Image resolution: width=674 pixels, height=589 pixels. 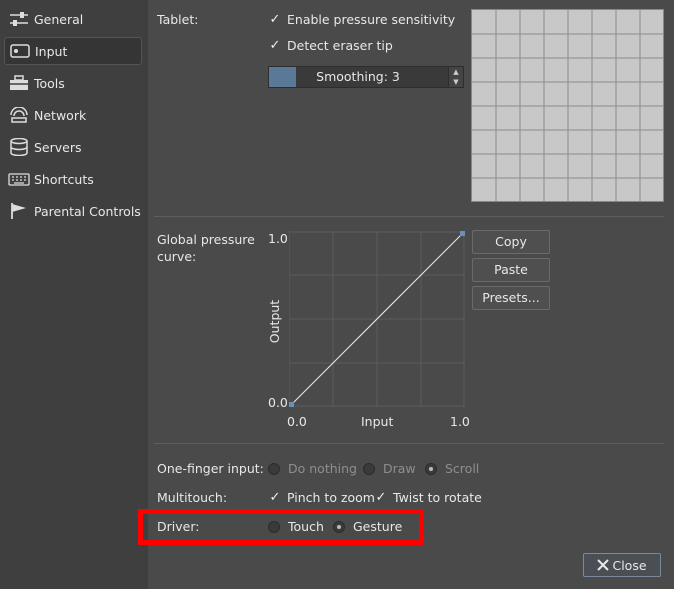 I want to click on sidebar-item-label: Shortcuts, so click(x=64, y=179).